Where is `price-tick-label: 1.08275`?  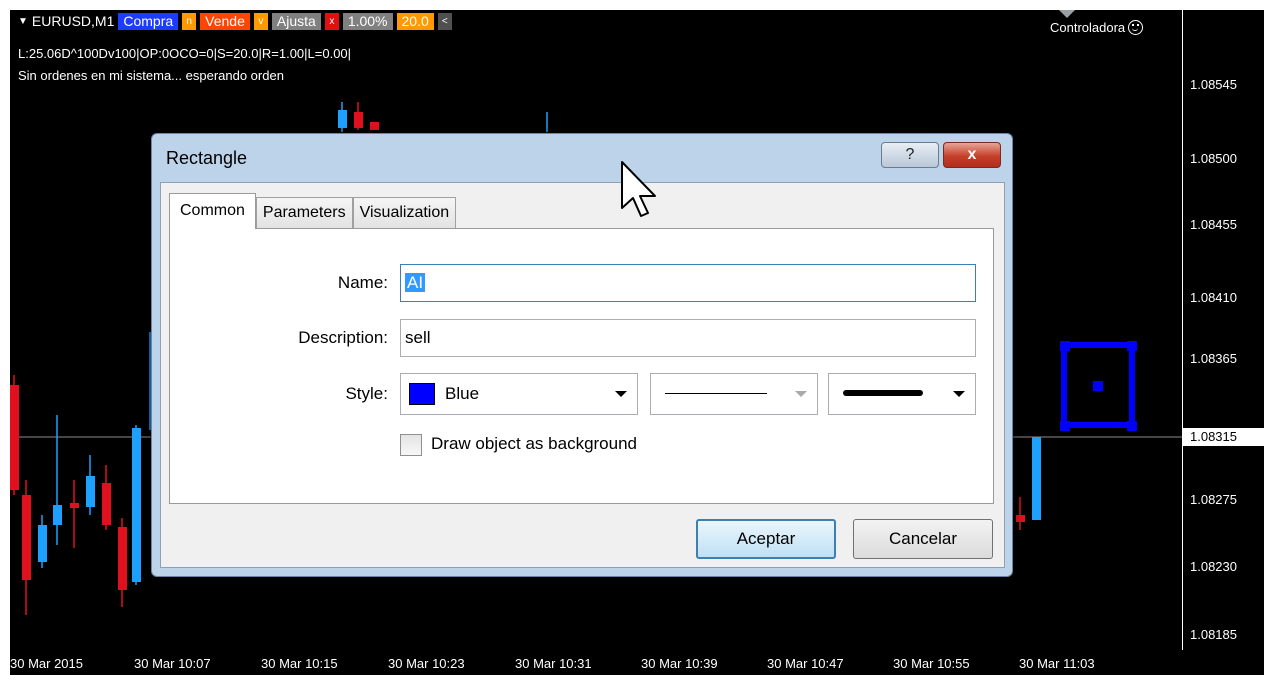
price-tick-label: 1.08275 is located at coordinates (1213, 499).